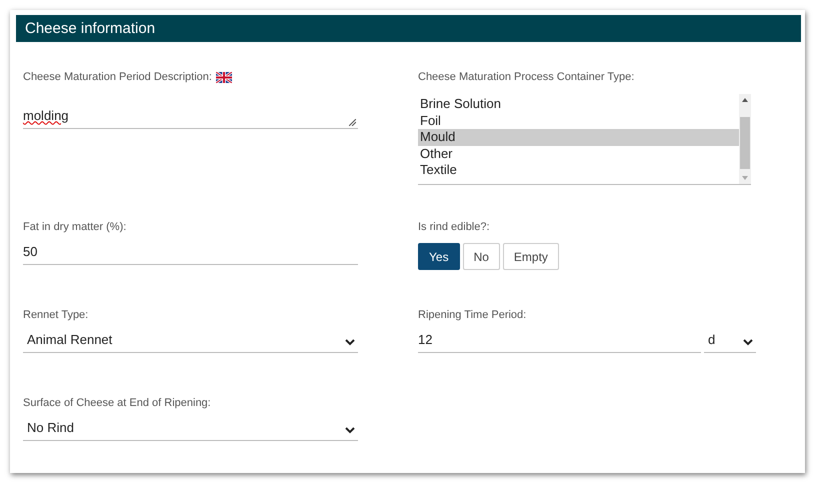 The image size is (821, 489). I want to click on list-option: Textile, so click(578, 170).